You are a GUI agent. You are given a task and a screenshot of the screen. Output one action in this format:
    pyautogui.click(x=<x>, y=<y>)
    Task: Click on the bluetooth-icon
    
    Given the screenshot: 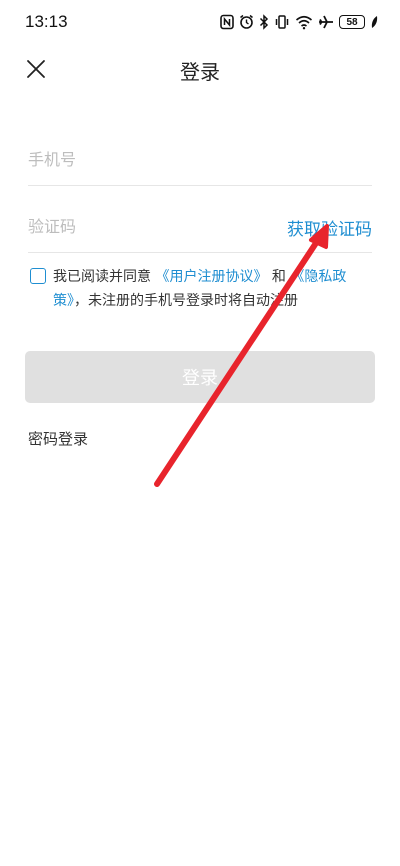 What is the action you would take?
    pyautogui.click(x=264, y=22)
    